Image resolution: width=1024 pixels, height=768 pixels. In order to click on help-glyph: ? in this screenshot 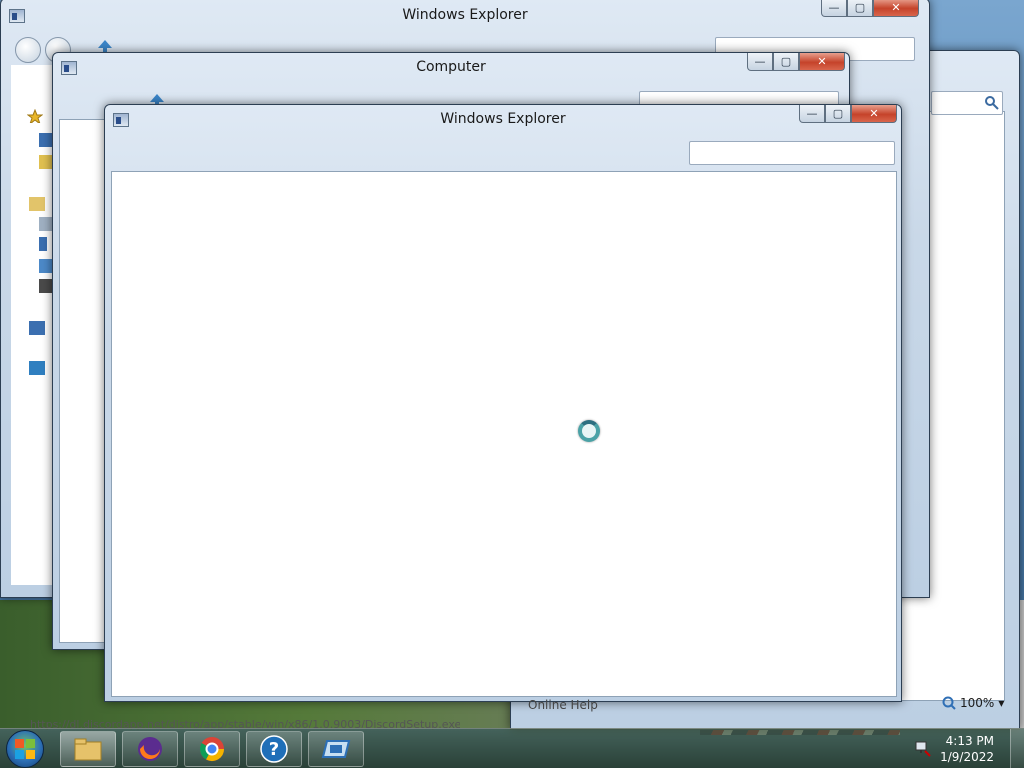, I will do `click(274, 749)`.